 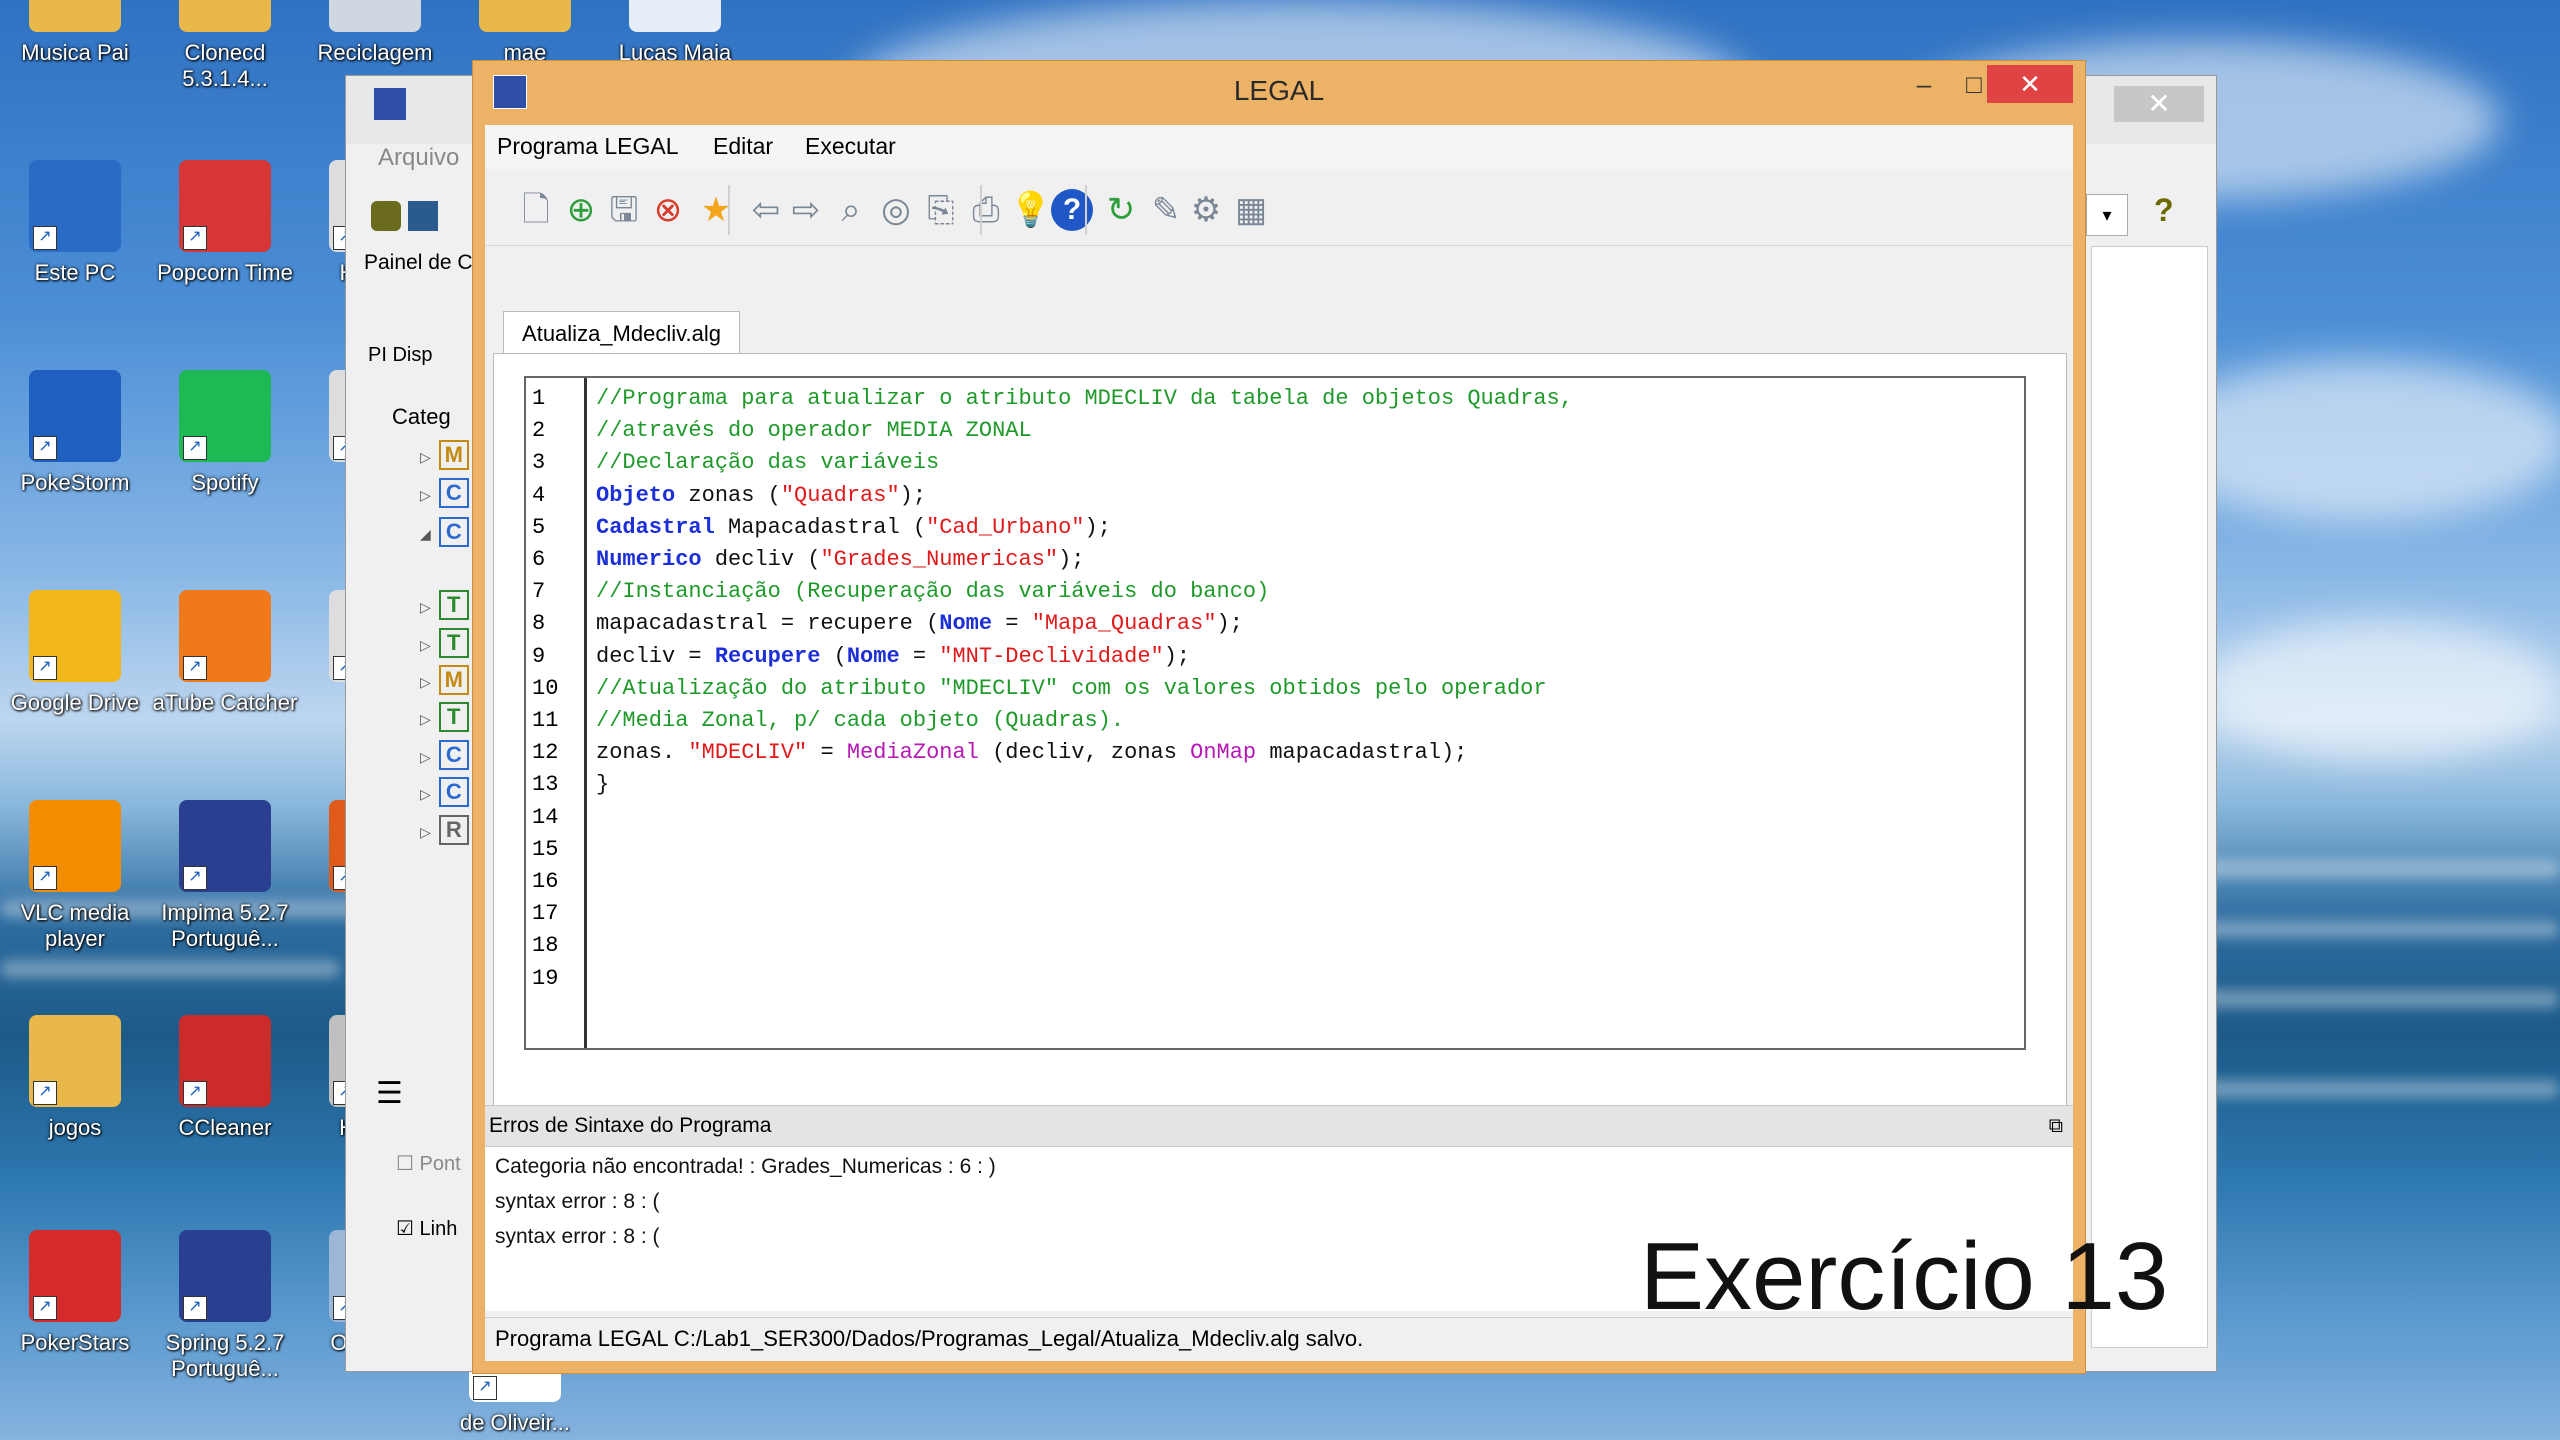 I want to click on category-type-icon: T, so click(x=453, y=717).